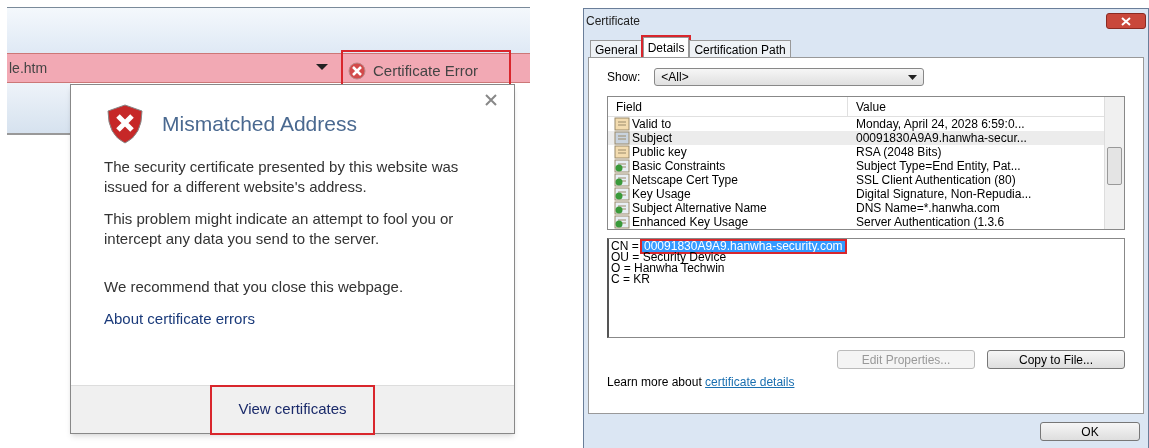 Image resolution: width=1149 pixels, height=448 pixels. Describe the element at coordinates (659, 152) in the screenshot. I see `field-name: Public key` at that location.